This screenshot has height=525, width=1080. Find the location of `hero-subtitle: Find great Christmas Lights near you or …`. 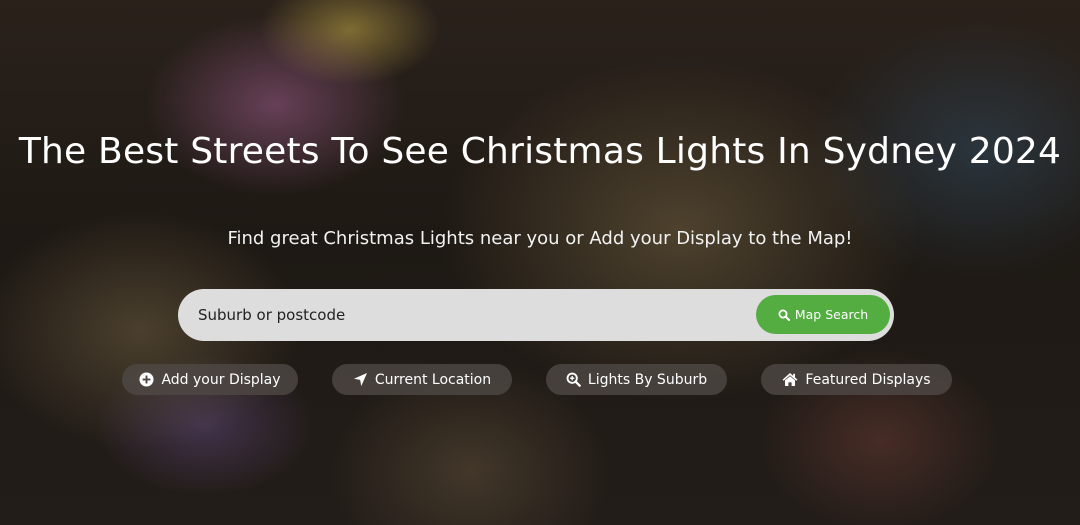

hero-subtitle: Find great Christmas Lights near you or … is located at coordinates (540, 238).